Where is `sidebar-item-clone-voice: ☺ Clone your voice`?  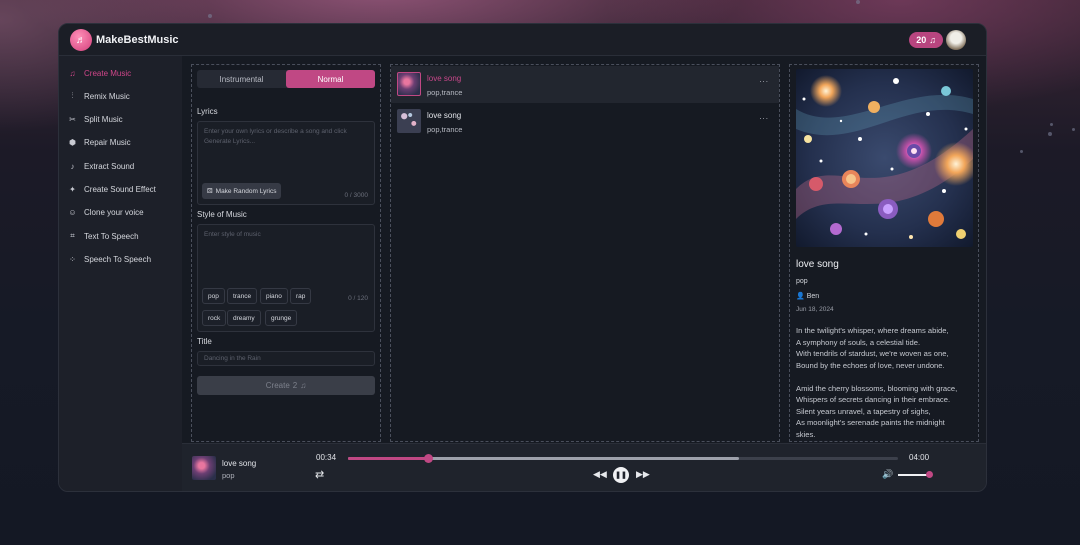 sidebar-item-clone-voice: ☺ Clone your voice is located at coordinates (106, 212).